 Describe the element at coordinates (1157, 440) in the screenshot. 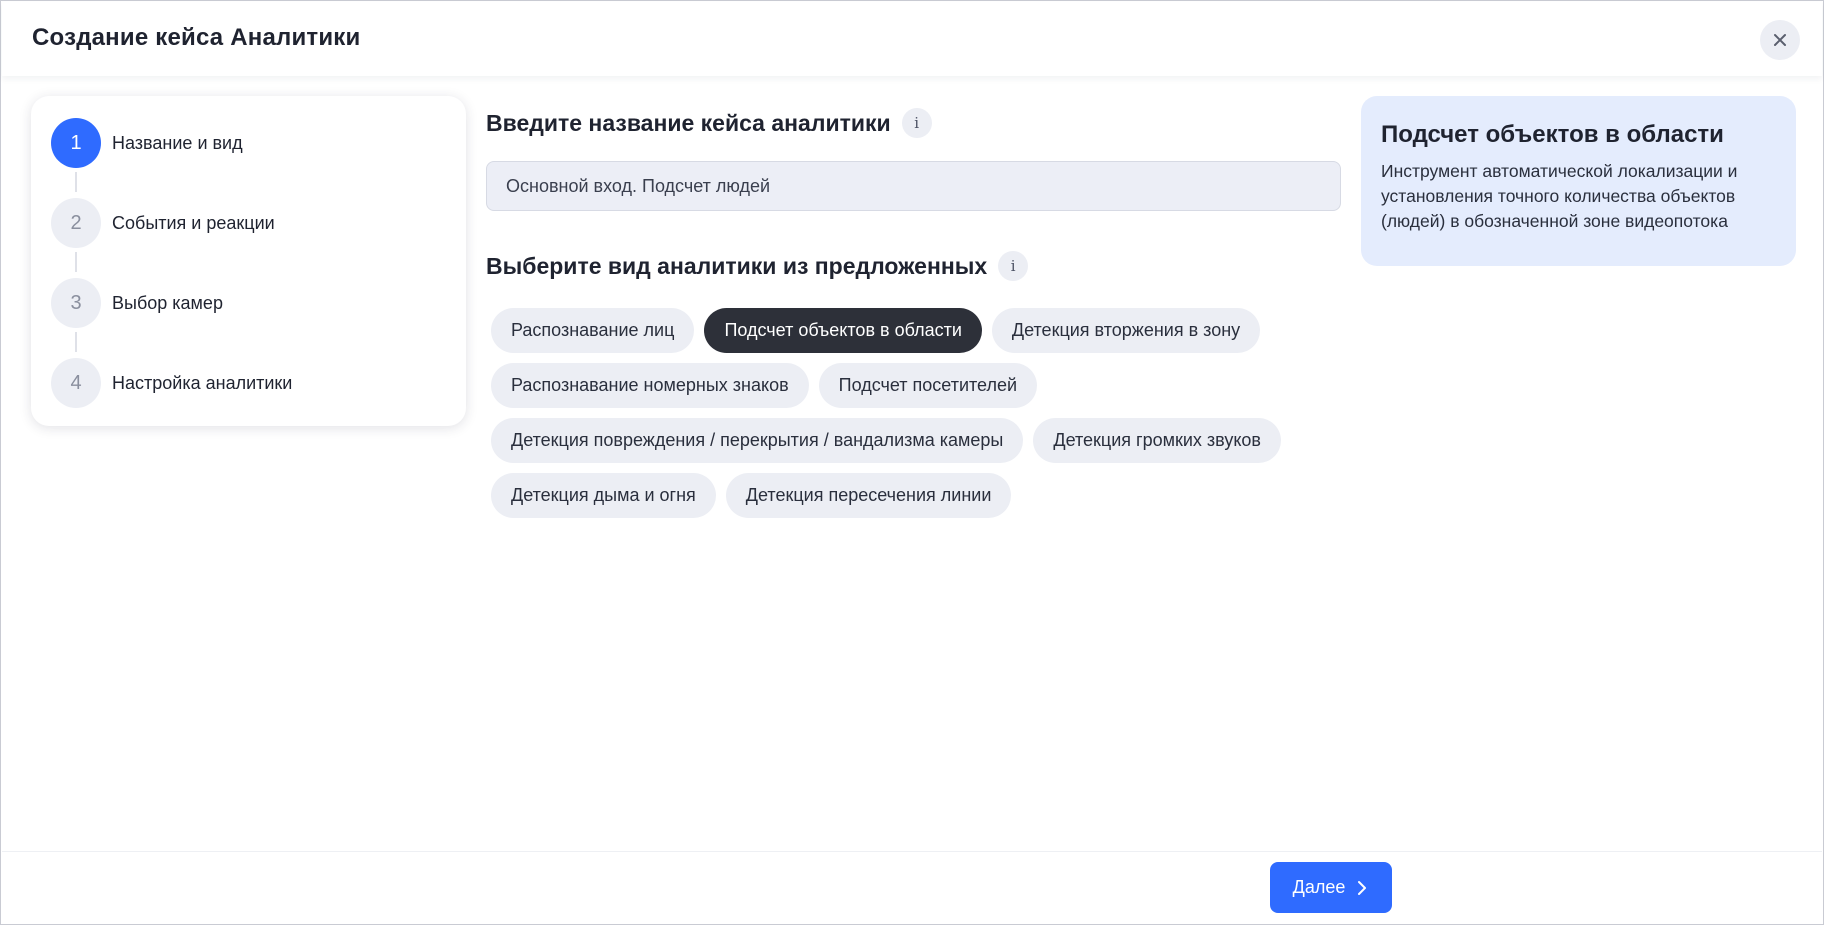

I see `chip-loud-sound-detection: Детекция громких звуков` at that location.